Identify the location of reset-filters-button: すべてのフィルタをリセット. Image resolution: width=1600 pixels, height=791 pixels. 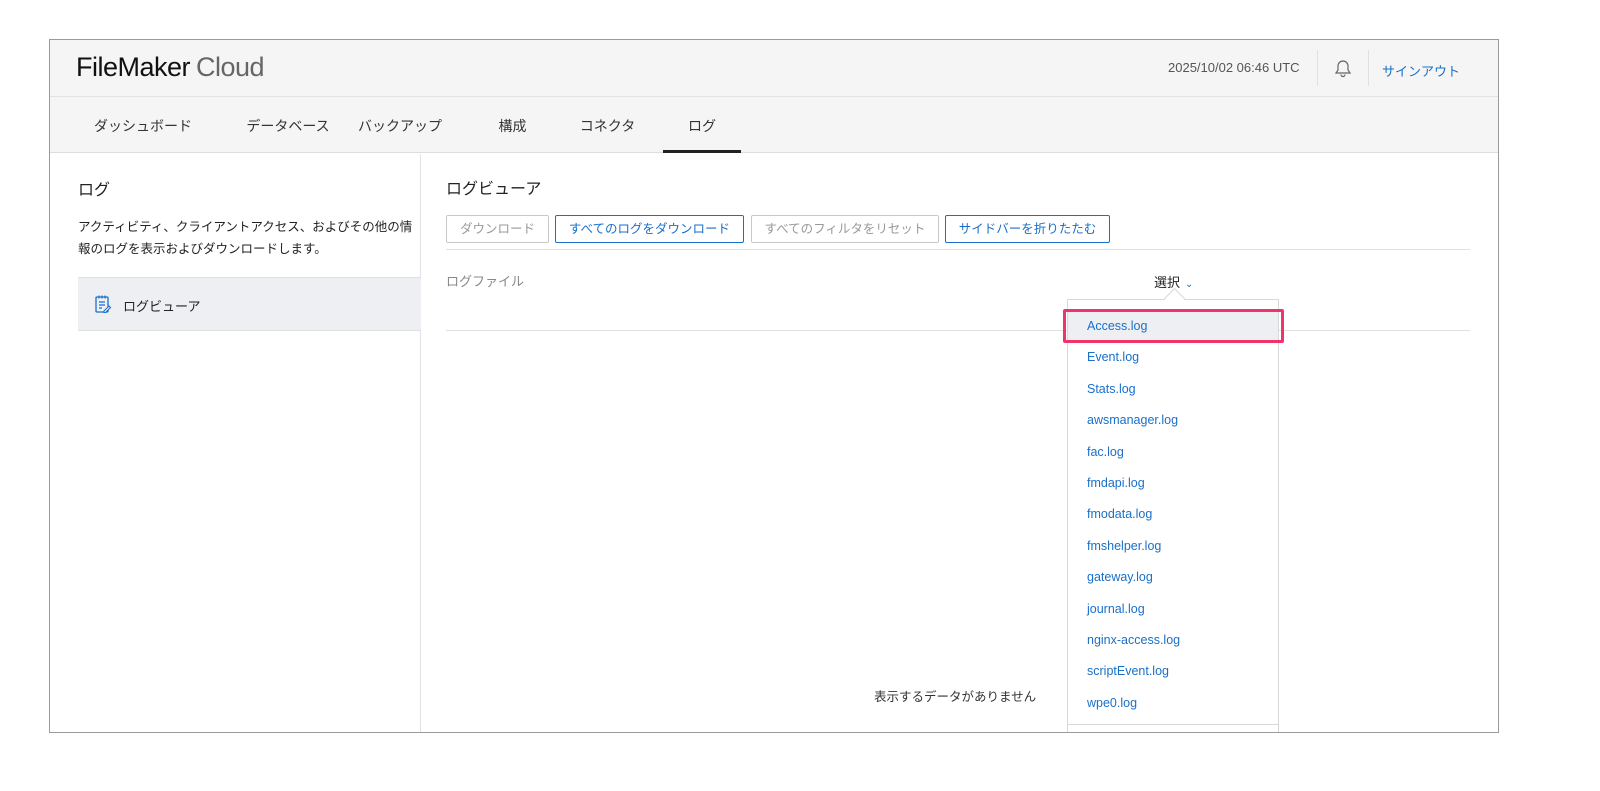
(845, 229).